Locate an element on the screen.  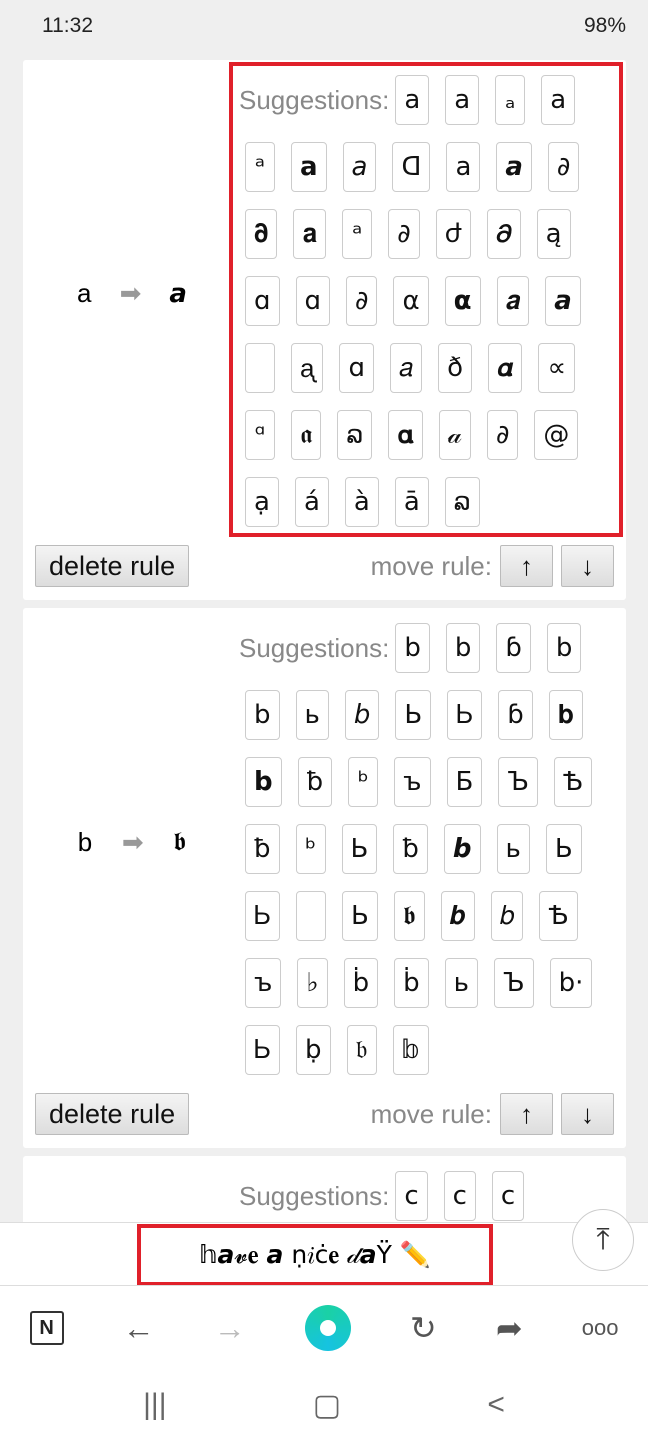
suggestion-chip: á is located at coordinates (311, 502).